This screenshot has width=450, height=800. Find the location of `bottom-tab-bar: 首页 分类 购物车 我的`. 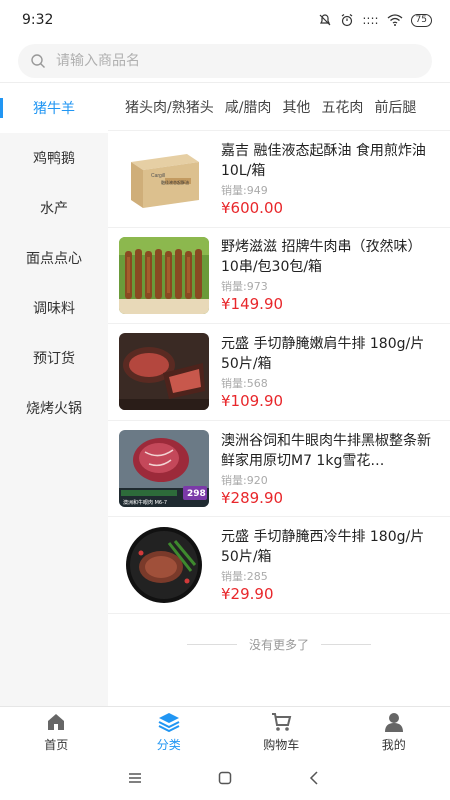

bottom-tab-bar: 首页 分类 购物车 我的 is located at coordinates (225, 731).